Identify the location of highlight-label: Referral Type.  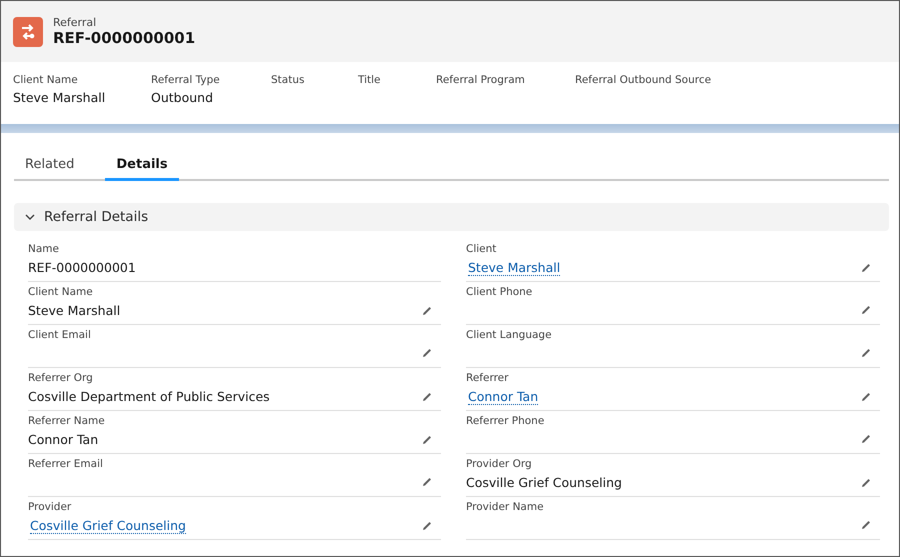
(186, 80).